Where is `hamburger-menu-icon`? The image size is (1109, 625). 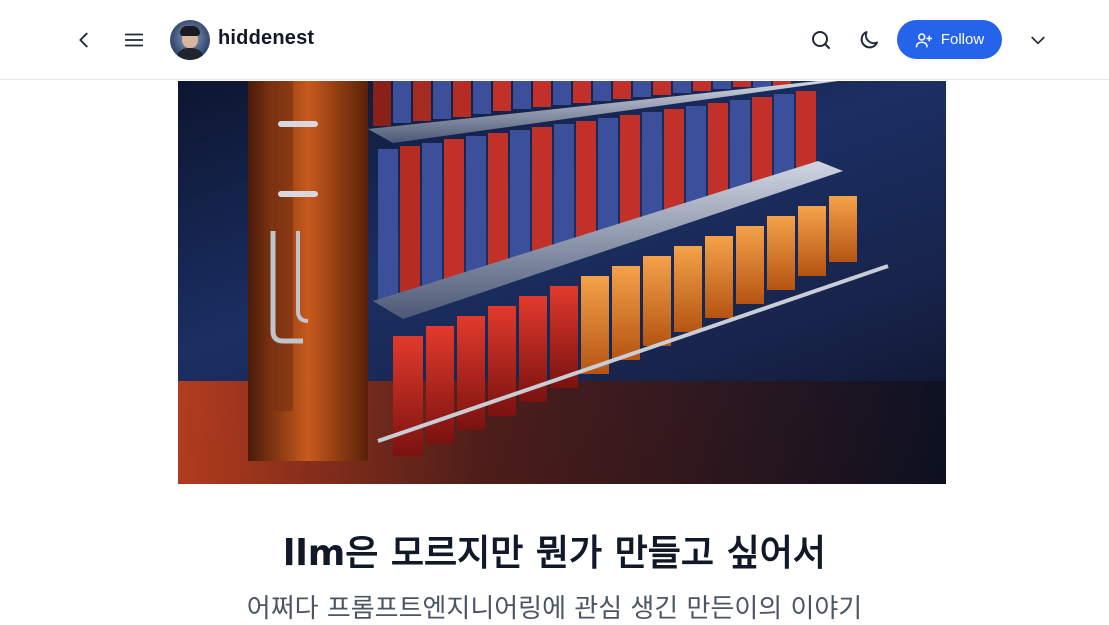
hamburger-menu-icon is located at coordinates (134, 40).